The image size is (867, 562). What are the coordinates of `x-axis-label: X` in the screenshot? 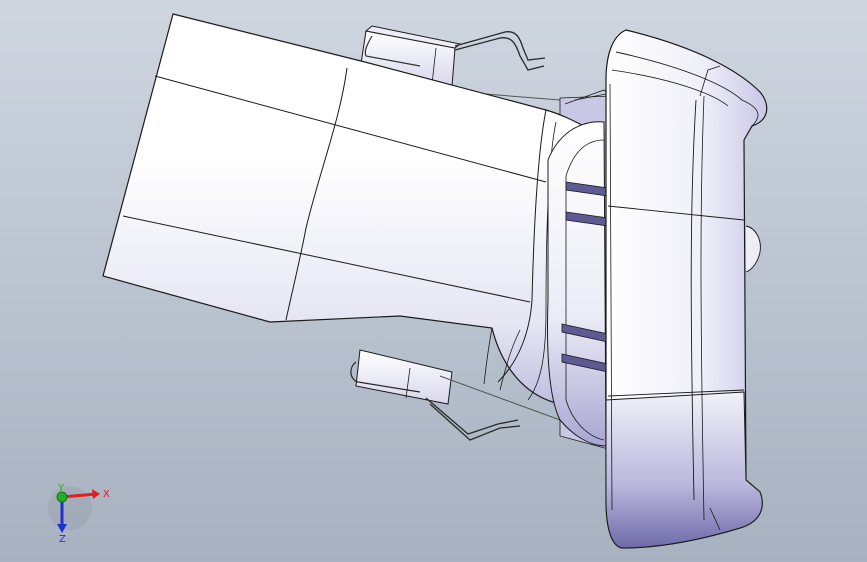 It's located at (106, 494).